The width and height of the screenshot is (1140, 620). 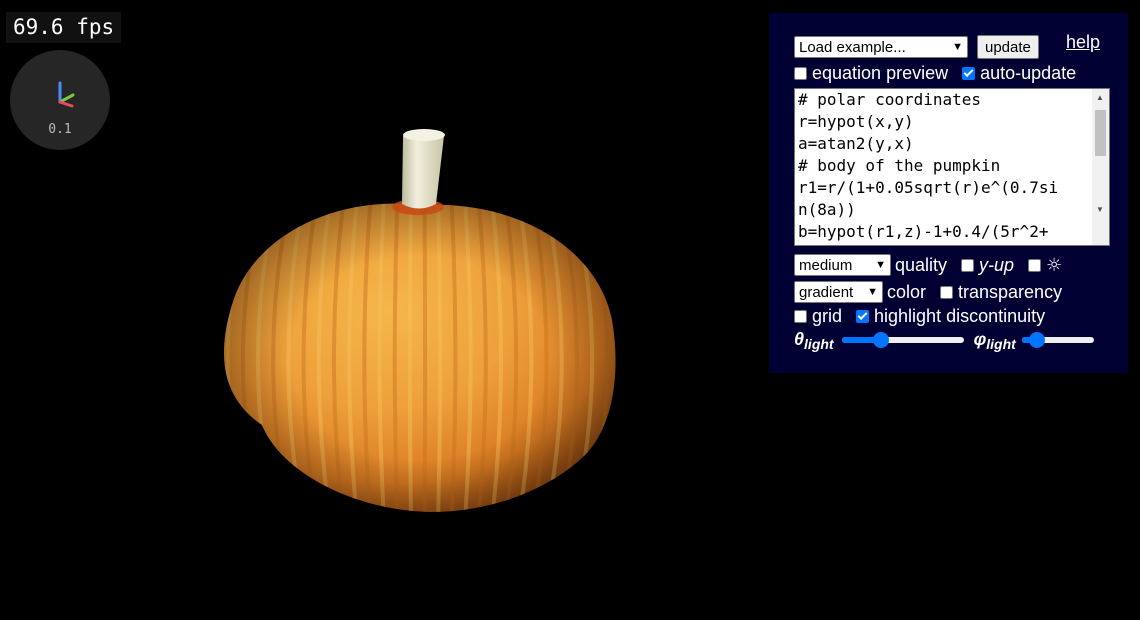 What do you see at coordinates (928, 187) in the screenshot?
I see `code-line: r1=r/(1+0.05sqrt(r)e^(0.7si` at bounding box center [928, 187].